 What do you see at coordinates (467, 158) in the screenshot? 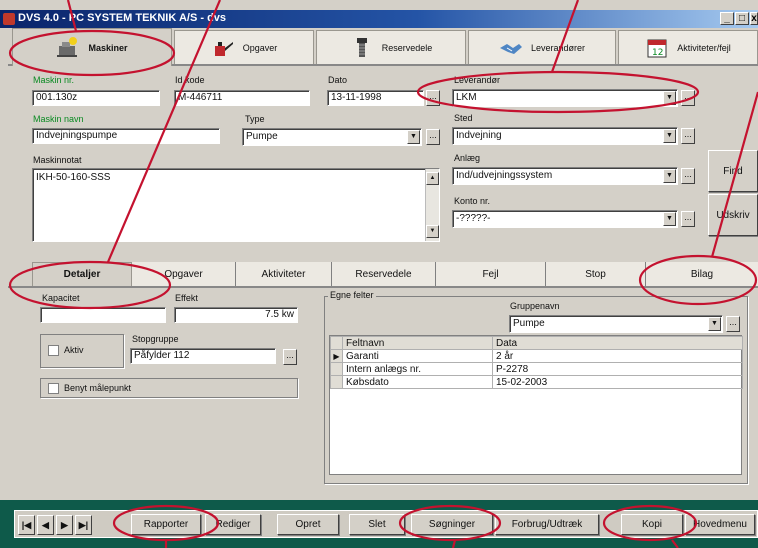
I see `anlaeg-label: Anlæg` at bounding box center [467, 158].